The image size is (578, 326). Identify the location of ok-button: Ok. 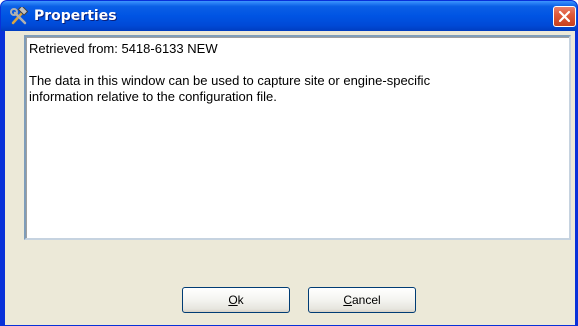
(236, 300).